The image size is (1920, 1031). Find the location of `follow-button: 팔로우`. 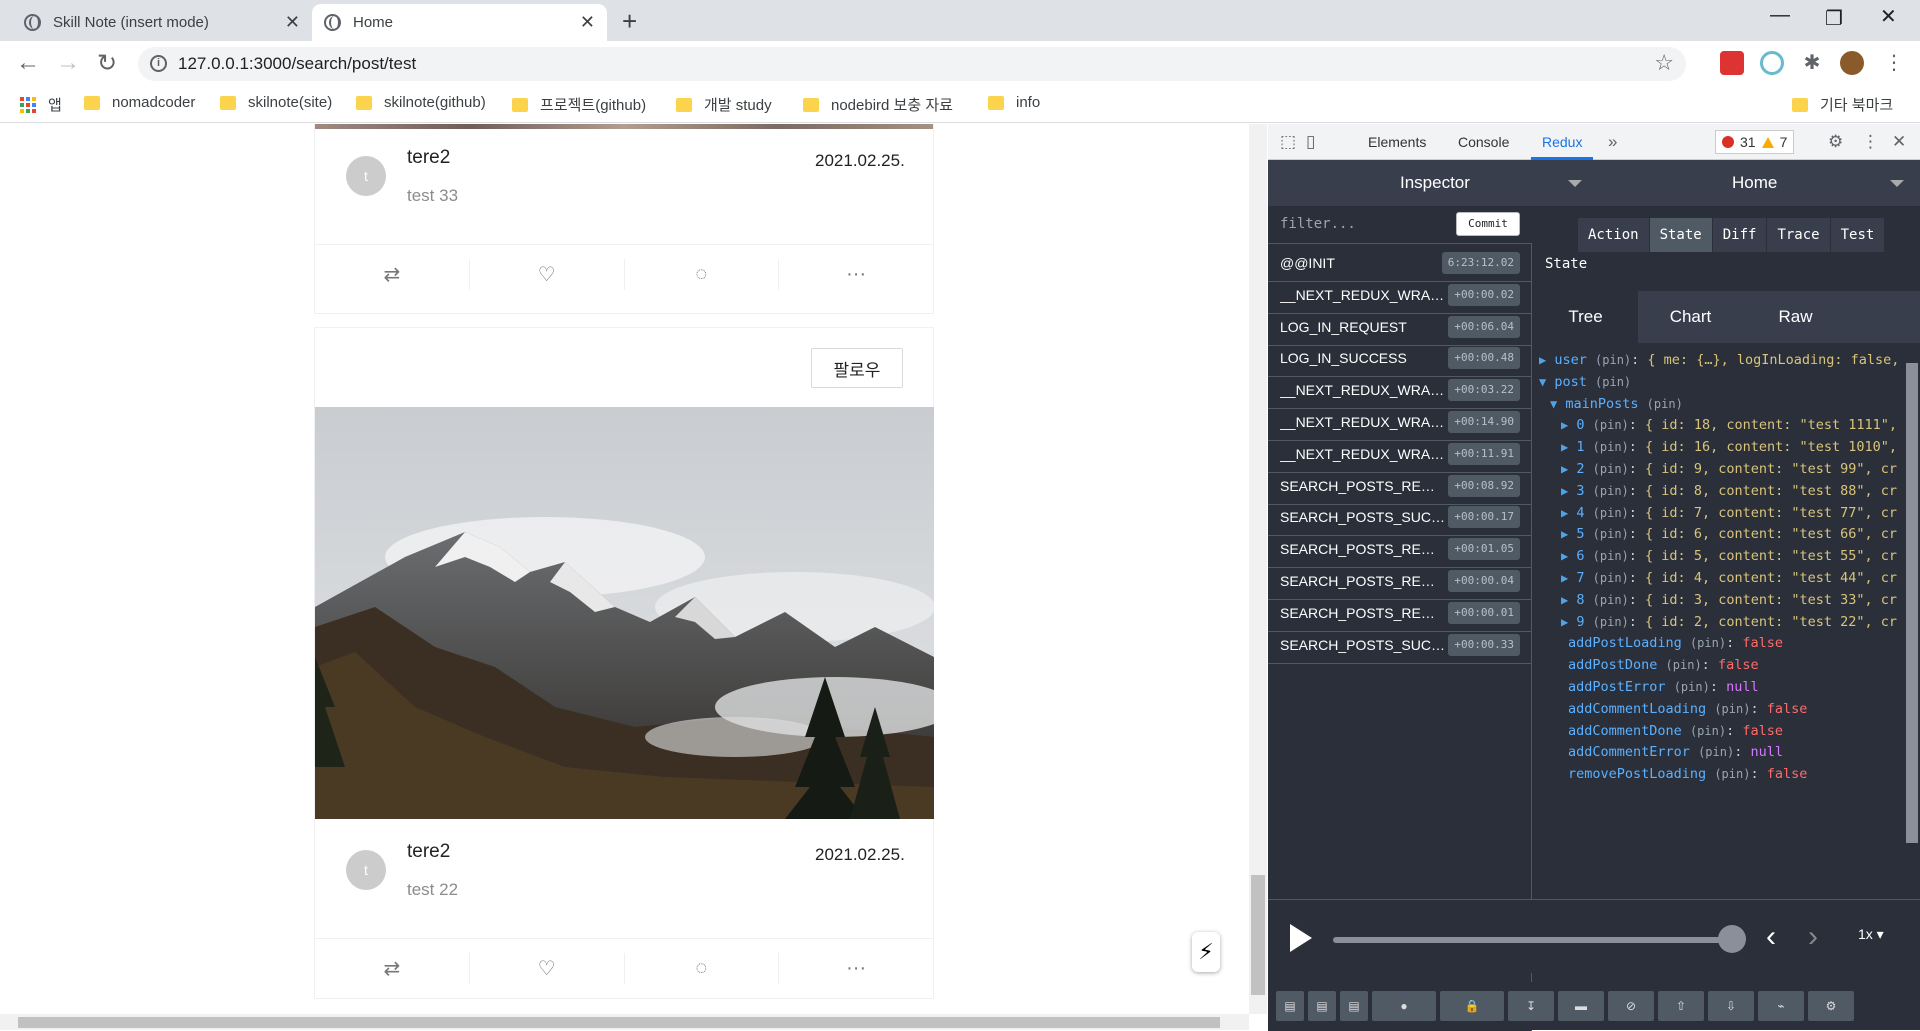

follow-button: 팔로우 is located at coordinates (857, 368).